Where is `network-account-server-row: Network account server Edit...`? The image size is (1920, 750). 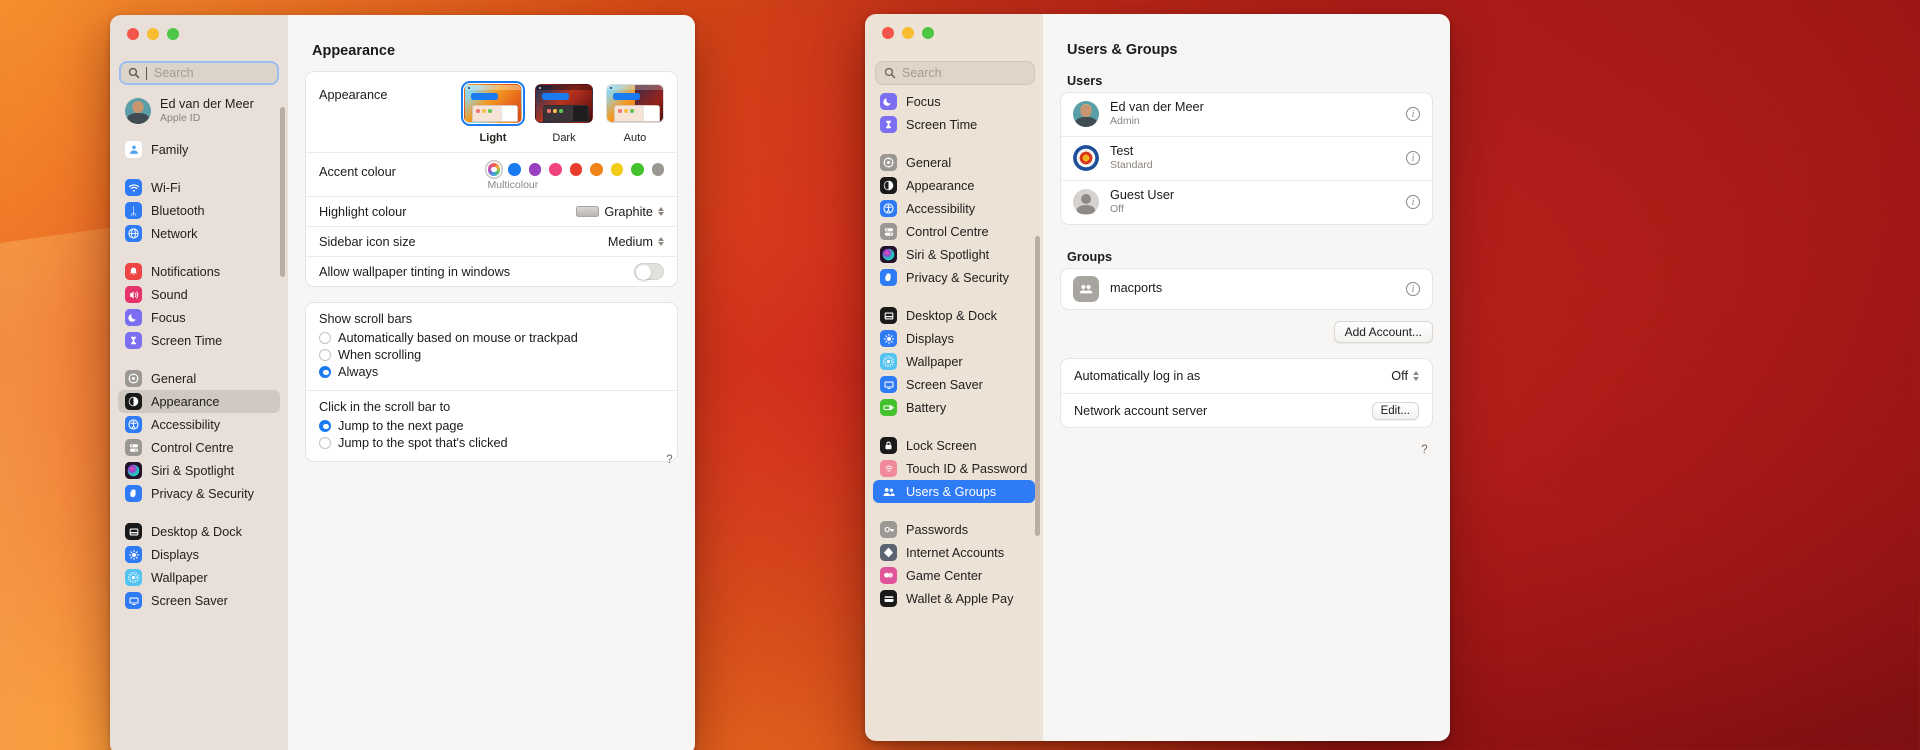
network-account-server-row: Network account server Edit... is located at coordinates (1246, 410).